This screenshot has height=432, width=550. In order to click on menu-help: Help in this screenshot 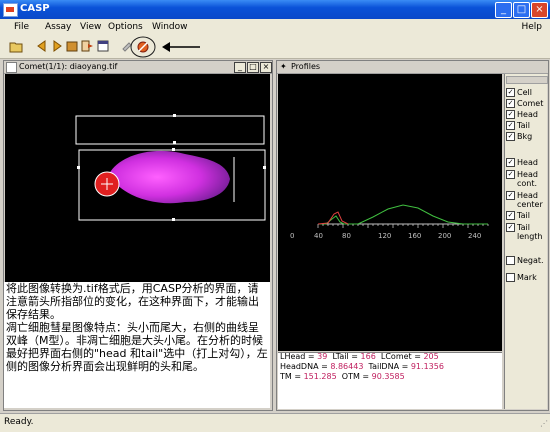, I will do `click(531, 27)`.